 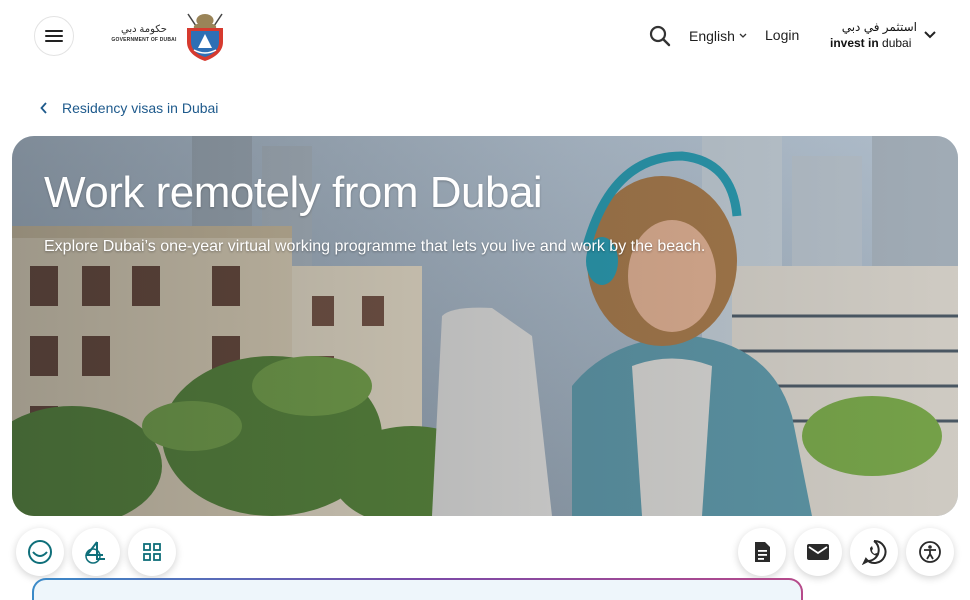 What do you see at coordinates (205, 37) in the screenshot?
I see `dubai-emblem-icon` at bounding box center [205, 37].